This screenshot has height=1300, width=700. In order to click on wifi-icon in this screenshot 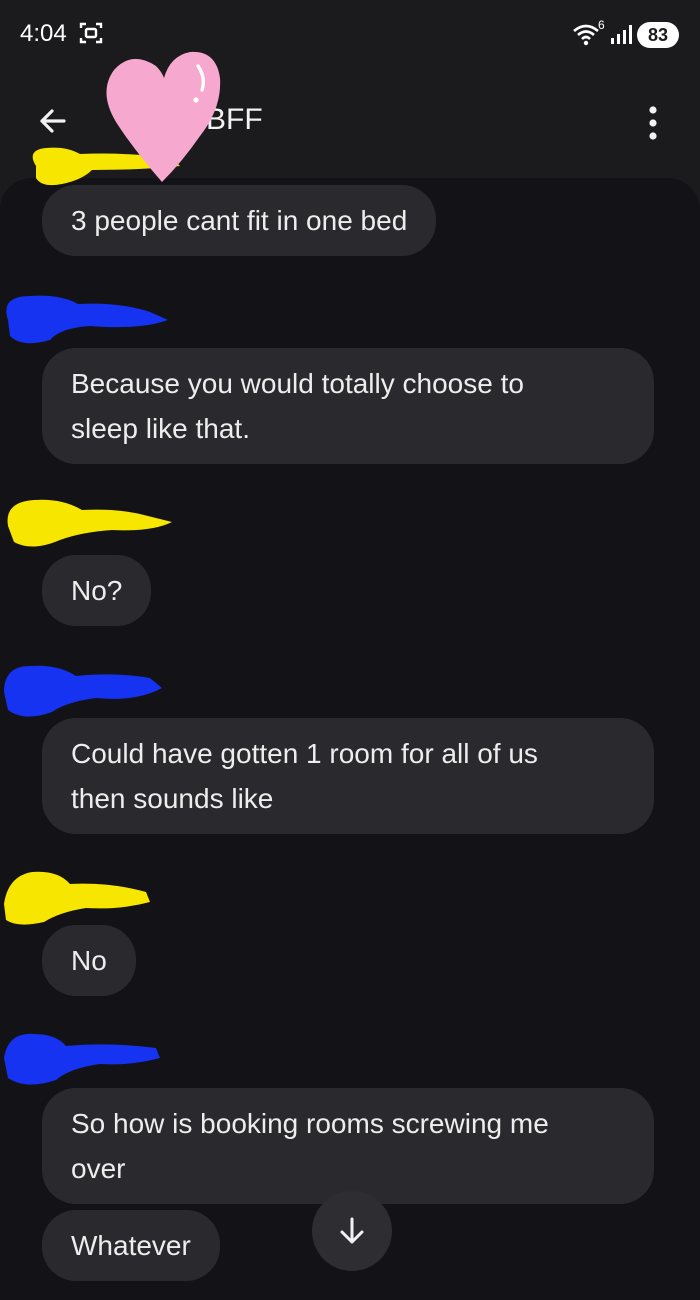, I will do `click(586, 35)`.